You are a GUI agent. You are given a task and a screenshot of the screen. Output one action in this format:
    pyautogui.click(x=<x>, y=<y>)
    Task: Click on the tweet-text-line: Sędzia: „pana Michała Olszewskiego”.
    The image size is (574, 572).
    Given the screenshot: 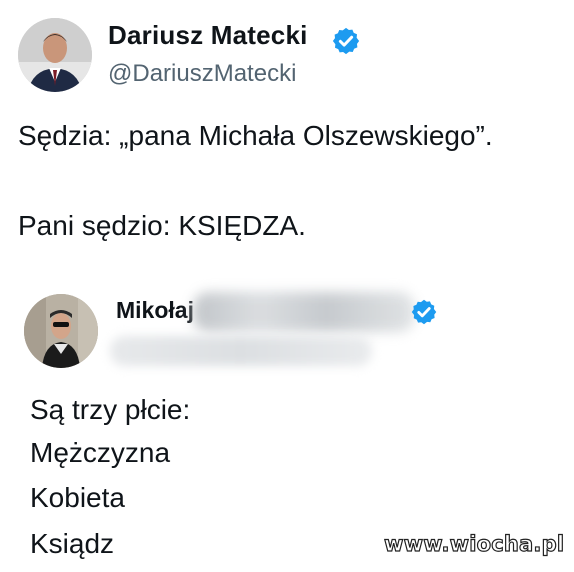 What is the action you would take?
    pyautogui.click(x=255, y=135)
    